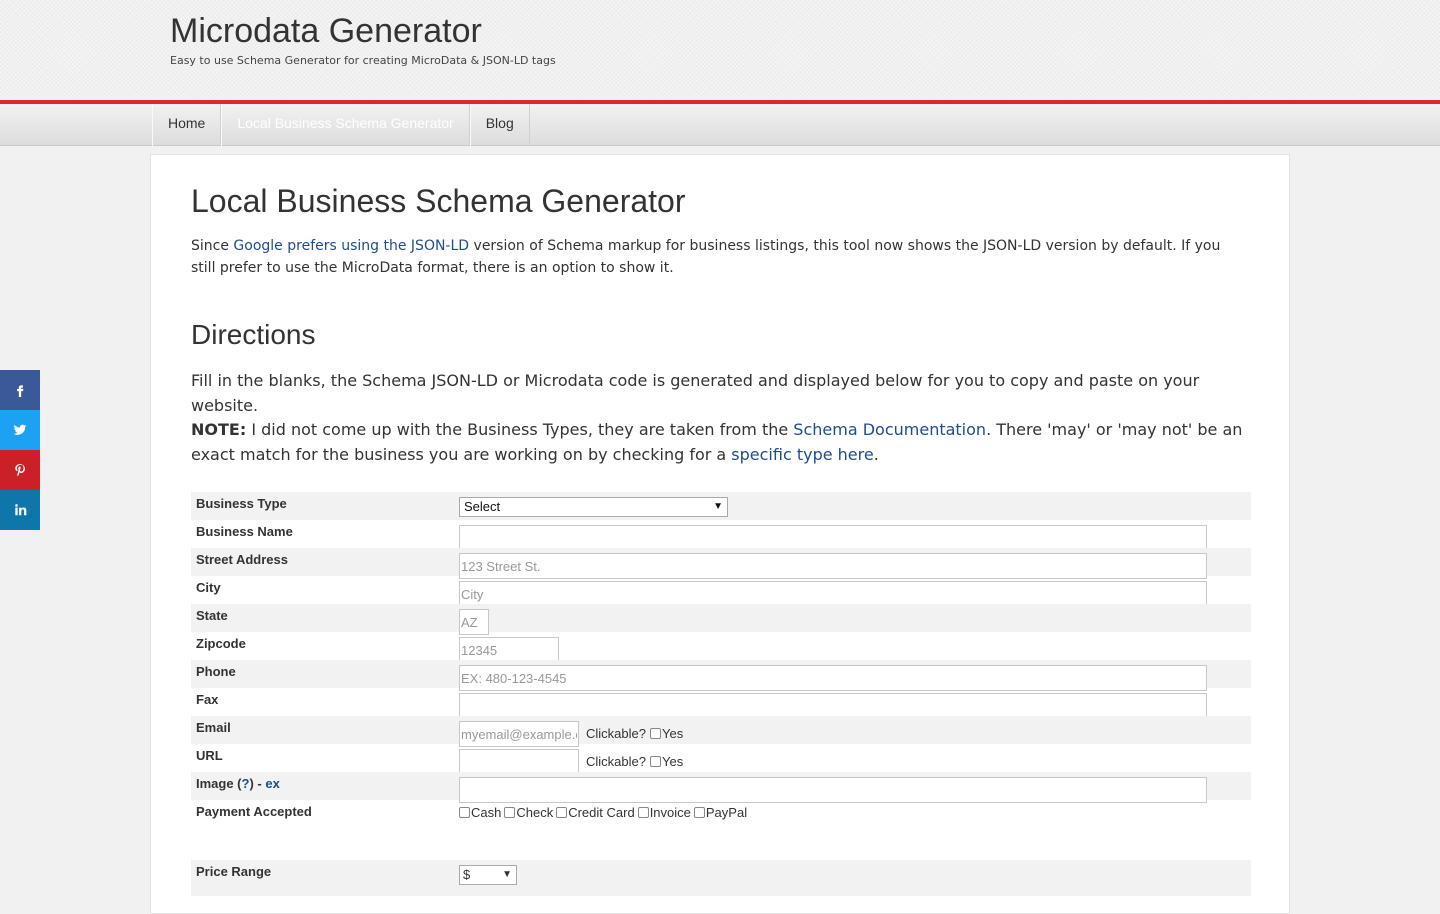 The image size is (1440, 914). Describe the element at coordinates (351, 246) in the screenshot. I see `google-json-ld-link: Google prefers using the JSON-LD` at that location.